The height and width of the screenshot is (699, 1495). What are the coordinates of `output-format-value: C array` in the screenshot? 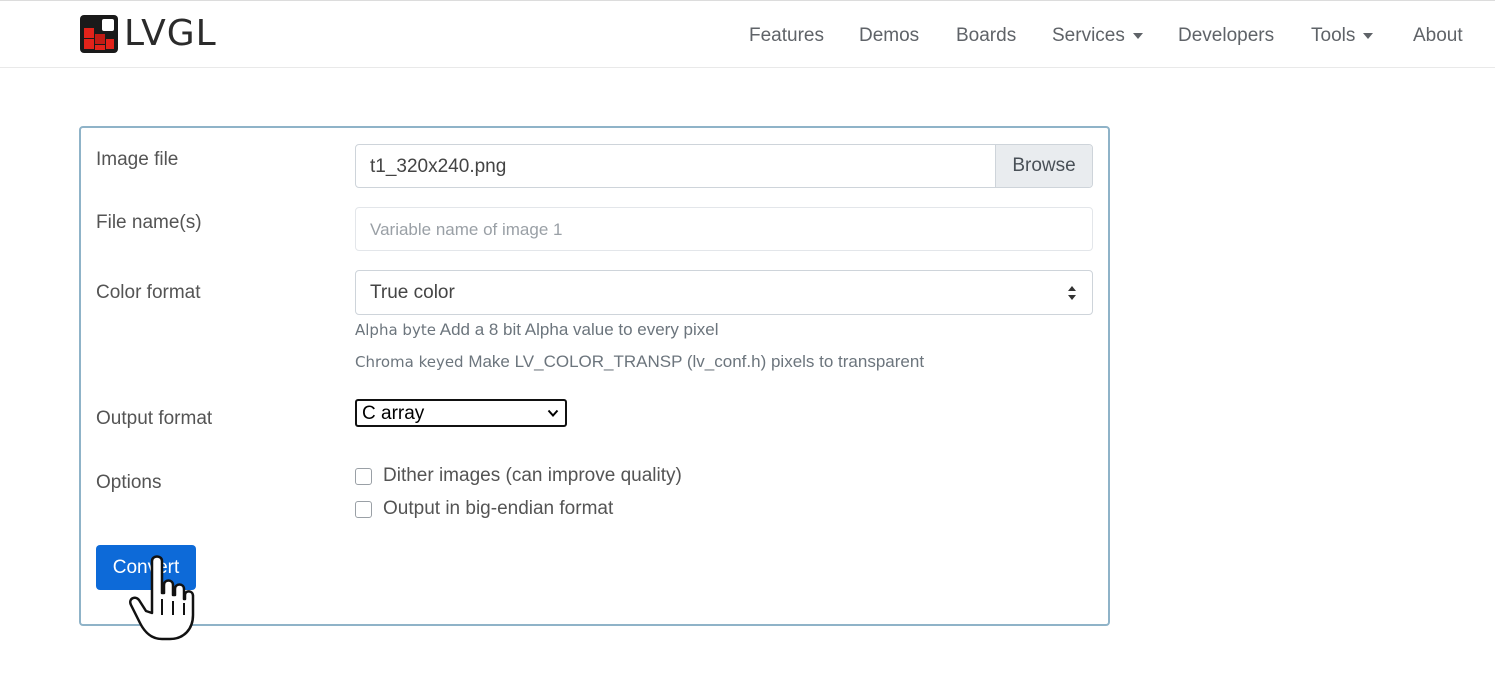 It's located at (393, 413).